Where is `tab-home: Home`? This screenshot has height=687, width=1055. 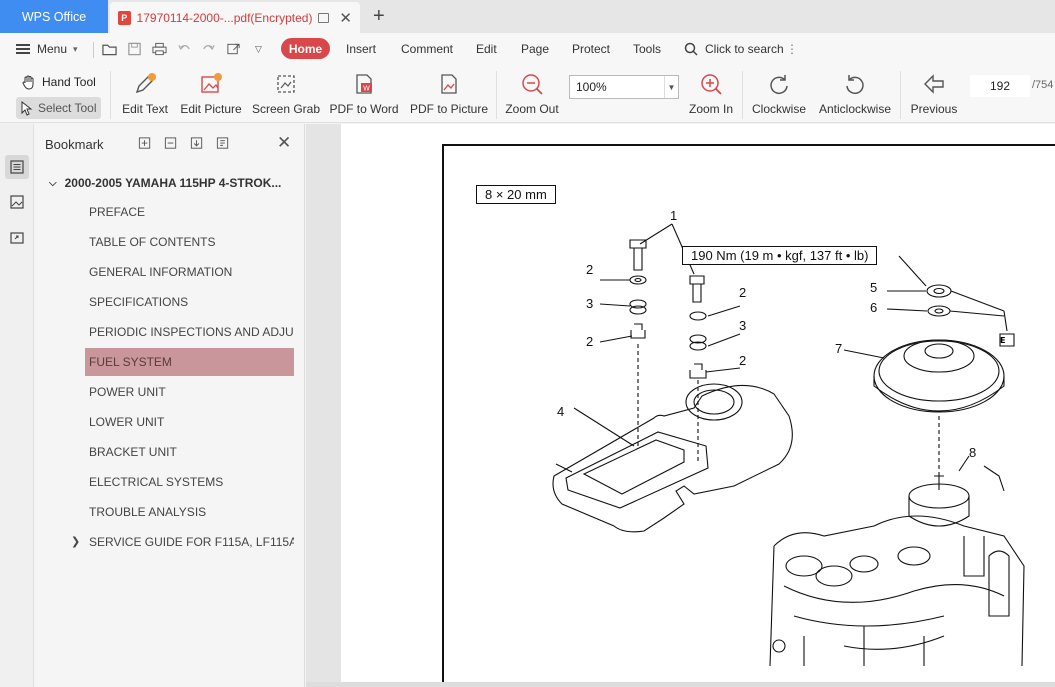 tab-home: Home is located at coordinates (305, 48).